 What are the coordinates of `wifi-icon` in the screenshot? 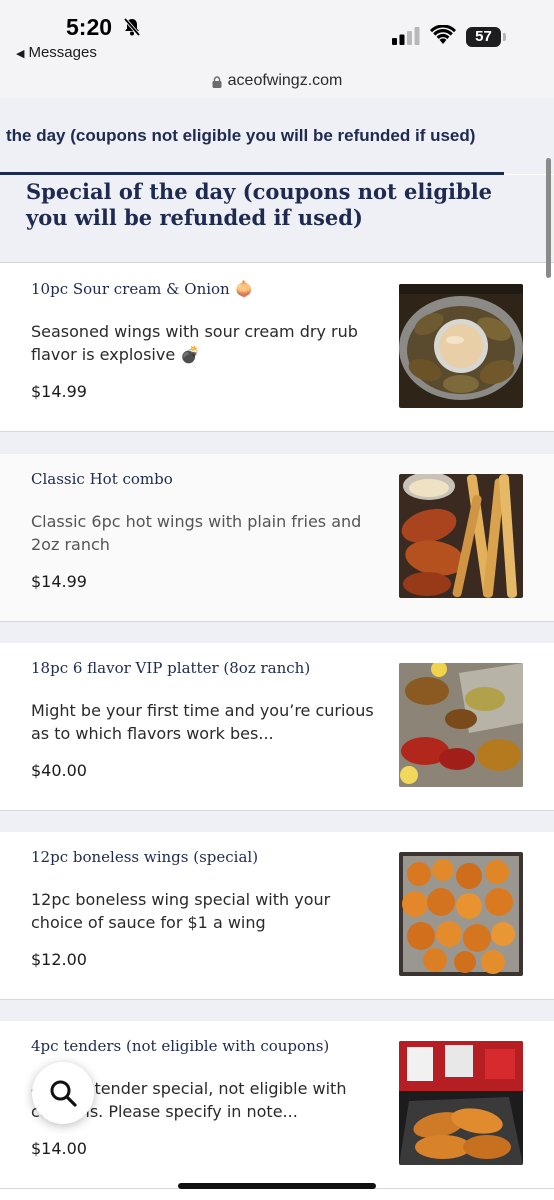 It's located at (443, 34).